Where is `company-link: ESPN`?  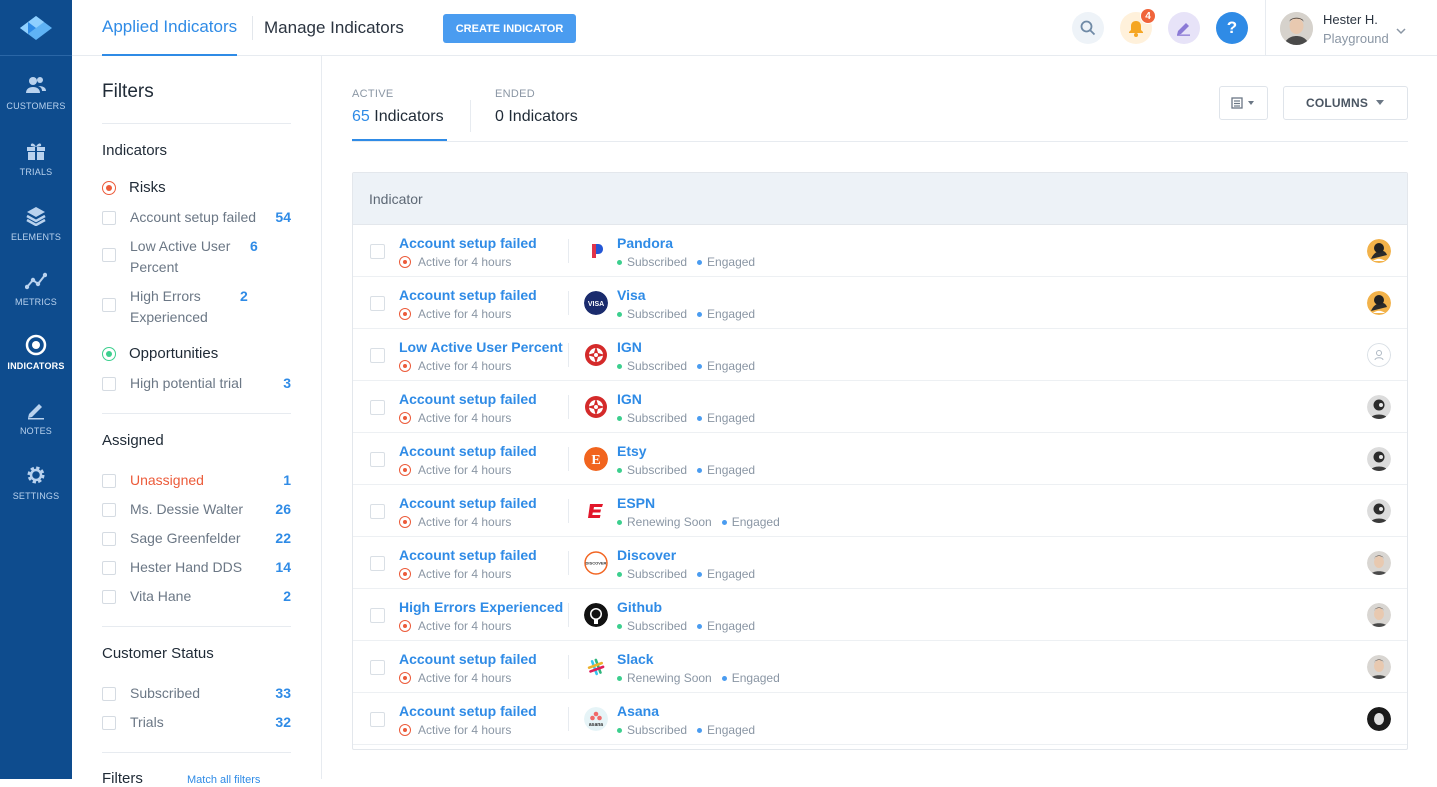 company-link: ESPN is located at coordinates (636, 503).